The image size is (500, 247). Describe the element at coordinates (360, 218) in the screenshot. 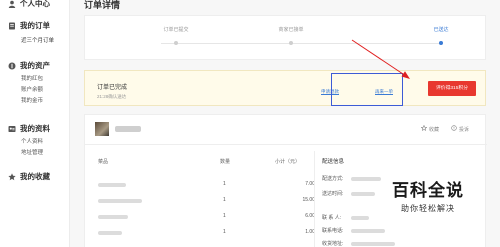

I see `contact-blurred` at that location.